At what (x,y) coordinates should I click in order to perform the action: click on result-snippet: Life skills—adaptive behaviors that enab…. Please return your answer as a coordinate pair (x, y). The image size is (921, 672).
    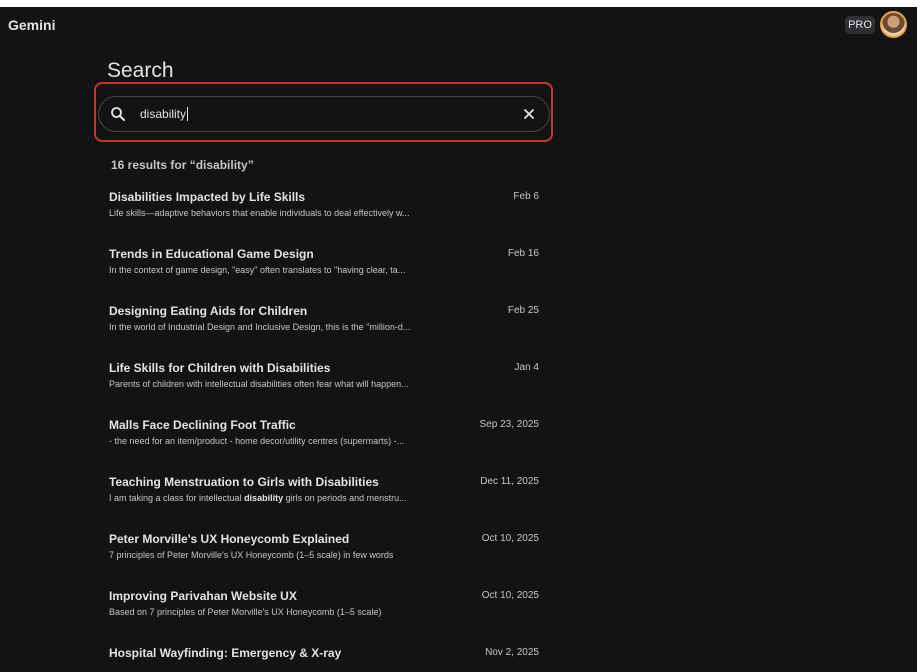
    Looking at the image, I should click on (289, 213).